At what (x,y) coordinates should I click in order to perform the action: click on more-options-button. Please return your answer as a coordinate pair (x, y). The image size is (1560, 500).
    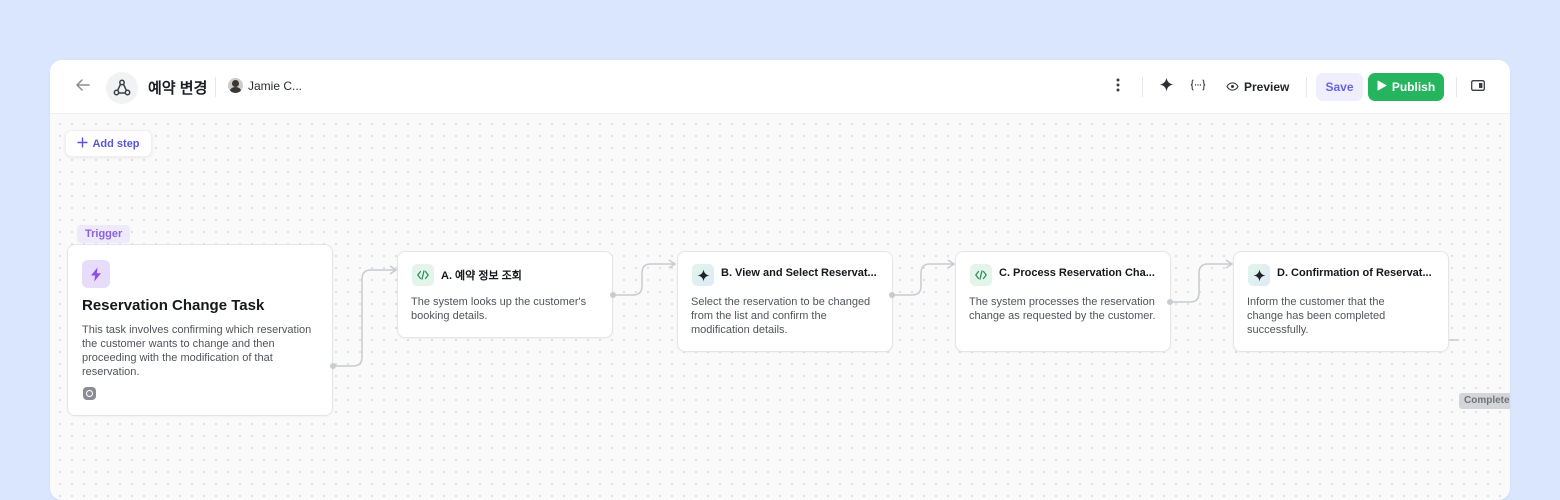
    Looking at the image, I should click on (1118, 87).